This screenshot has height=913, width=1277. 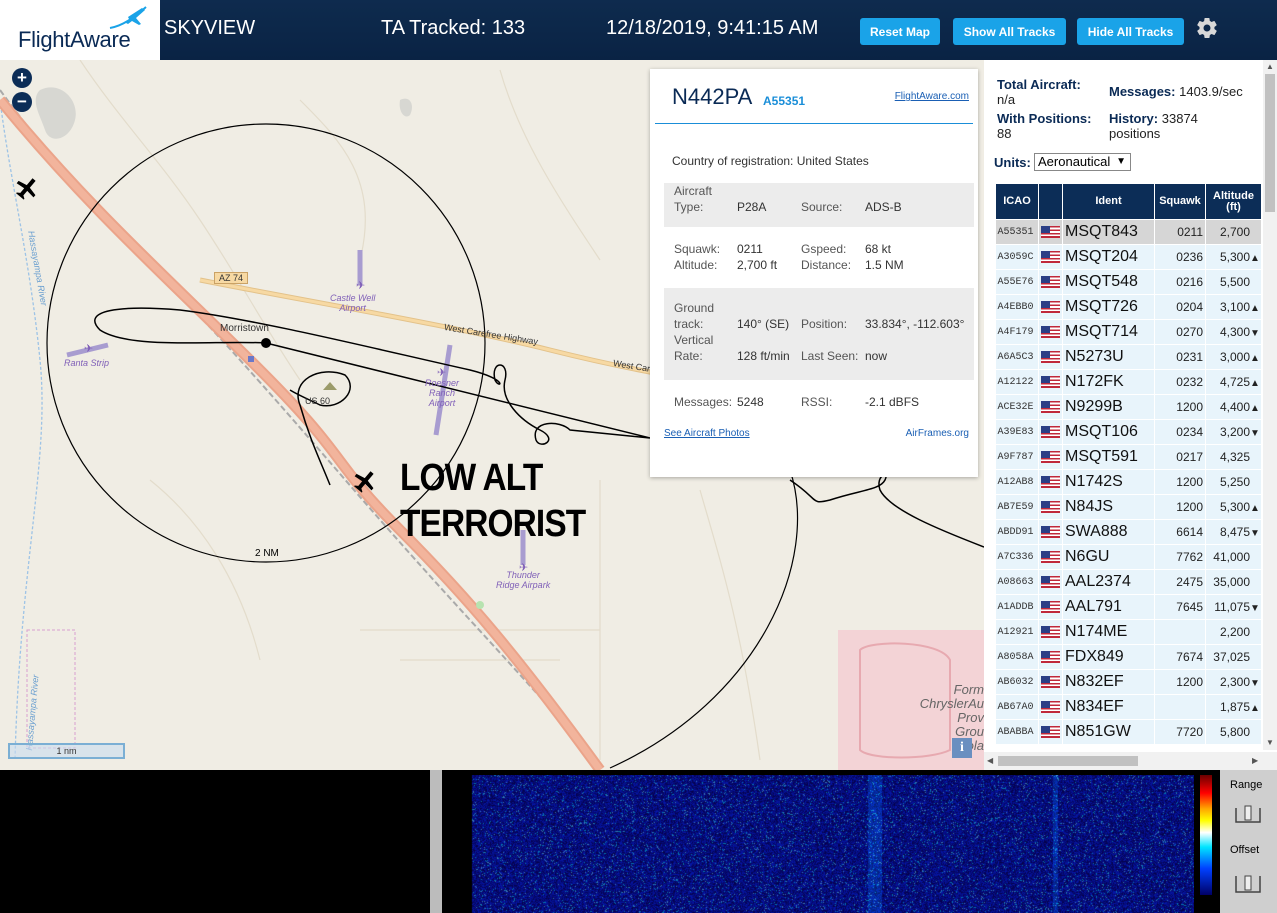 I want to click on country-value: United States, so click(x=832, y=161).